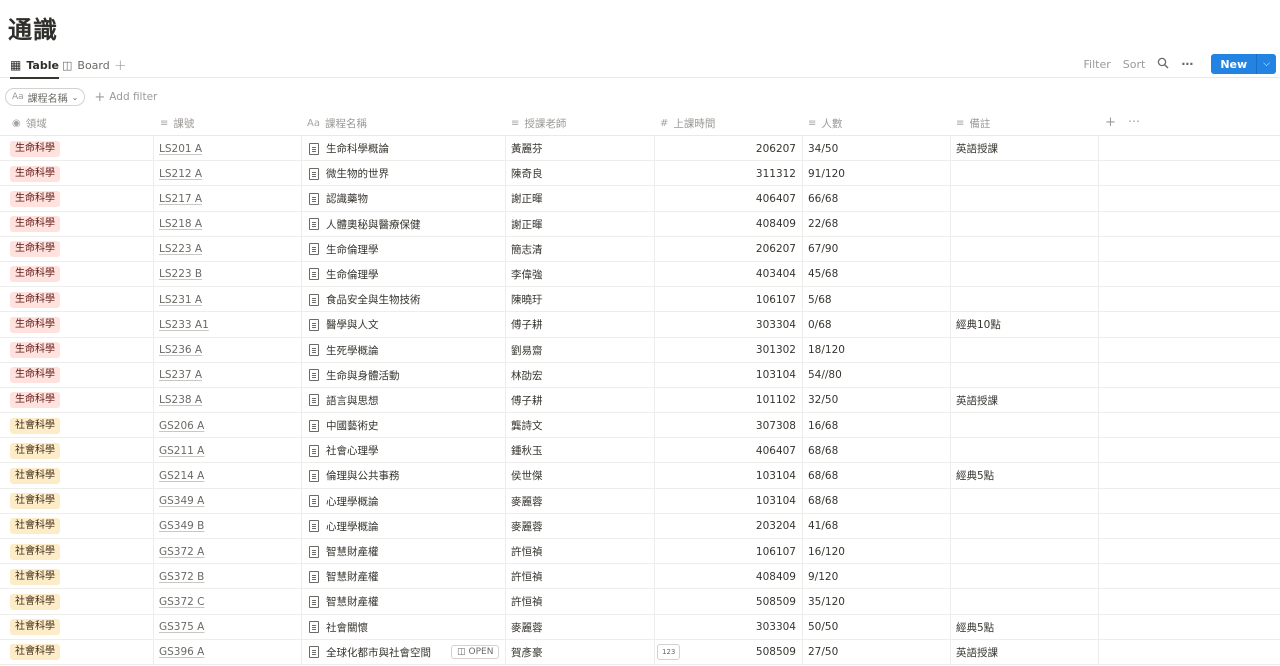  Describe the element at coordinates (823, 249) in the screenshot. I see `count-cell: 67/90` at that location.